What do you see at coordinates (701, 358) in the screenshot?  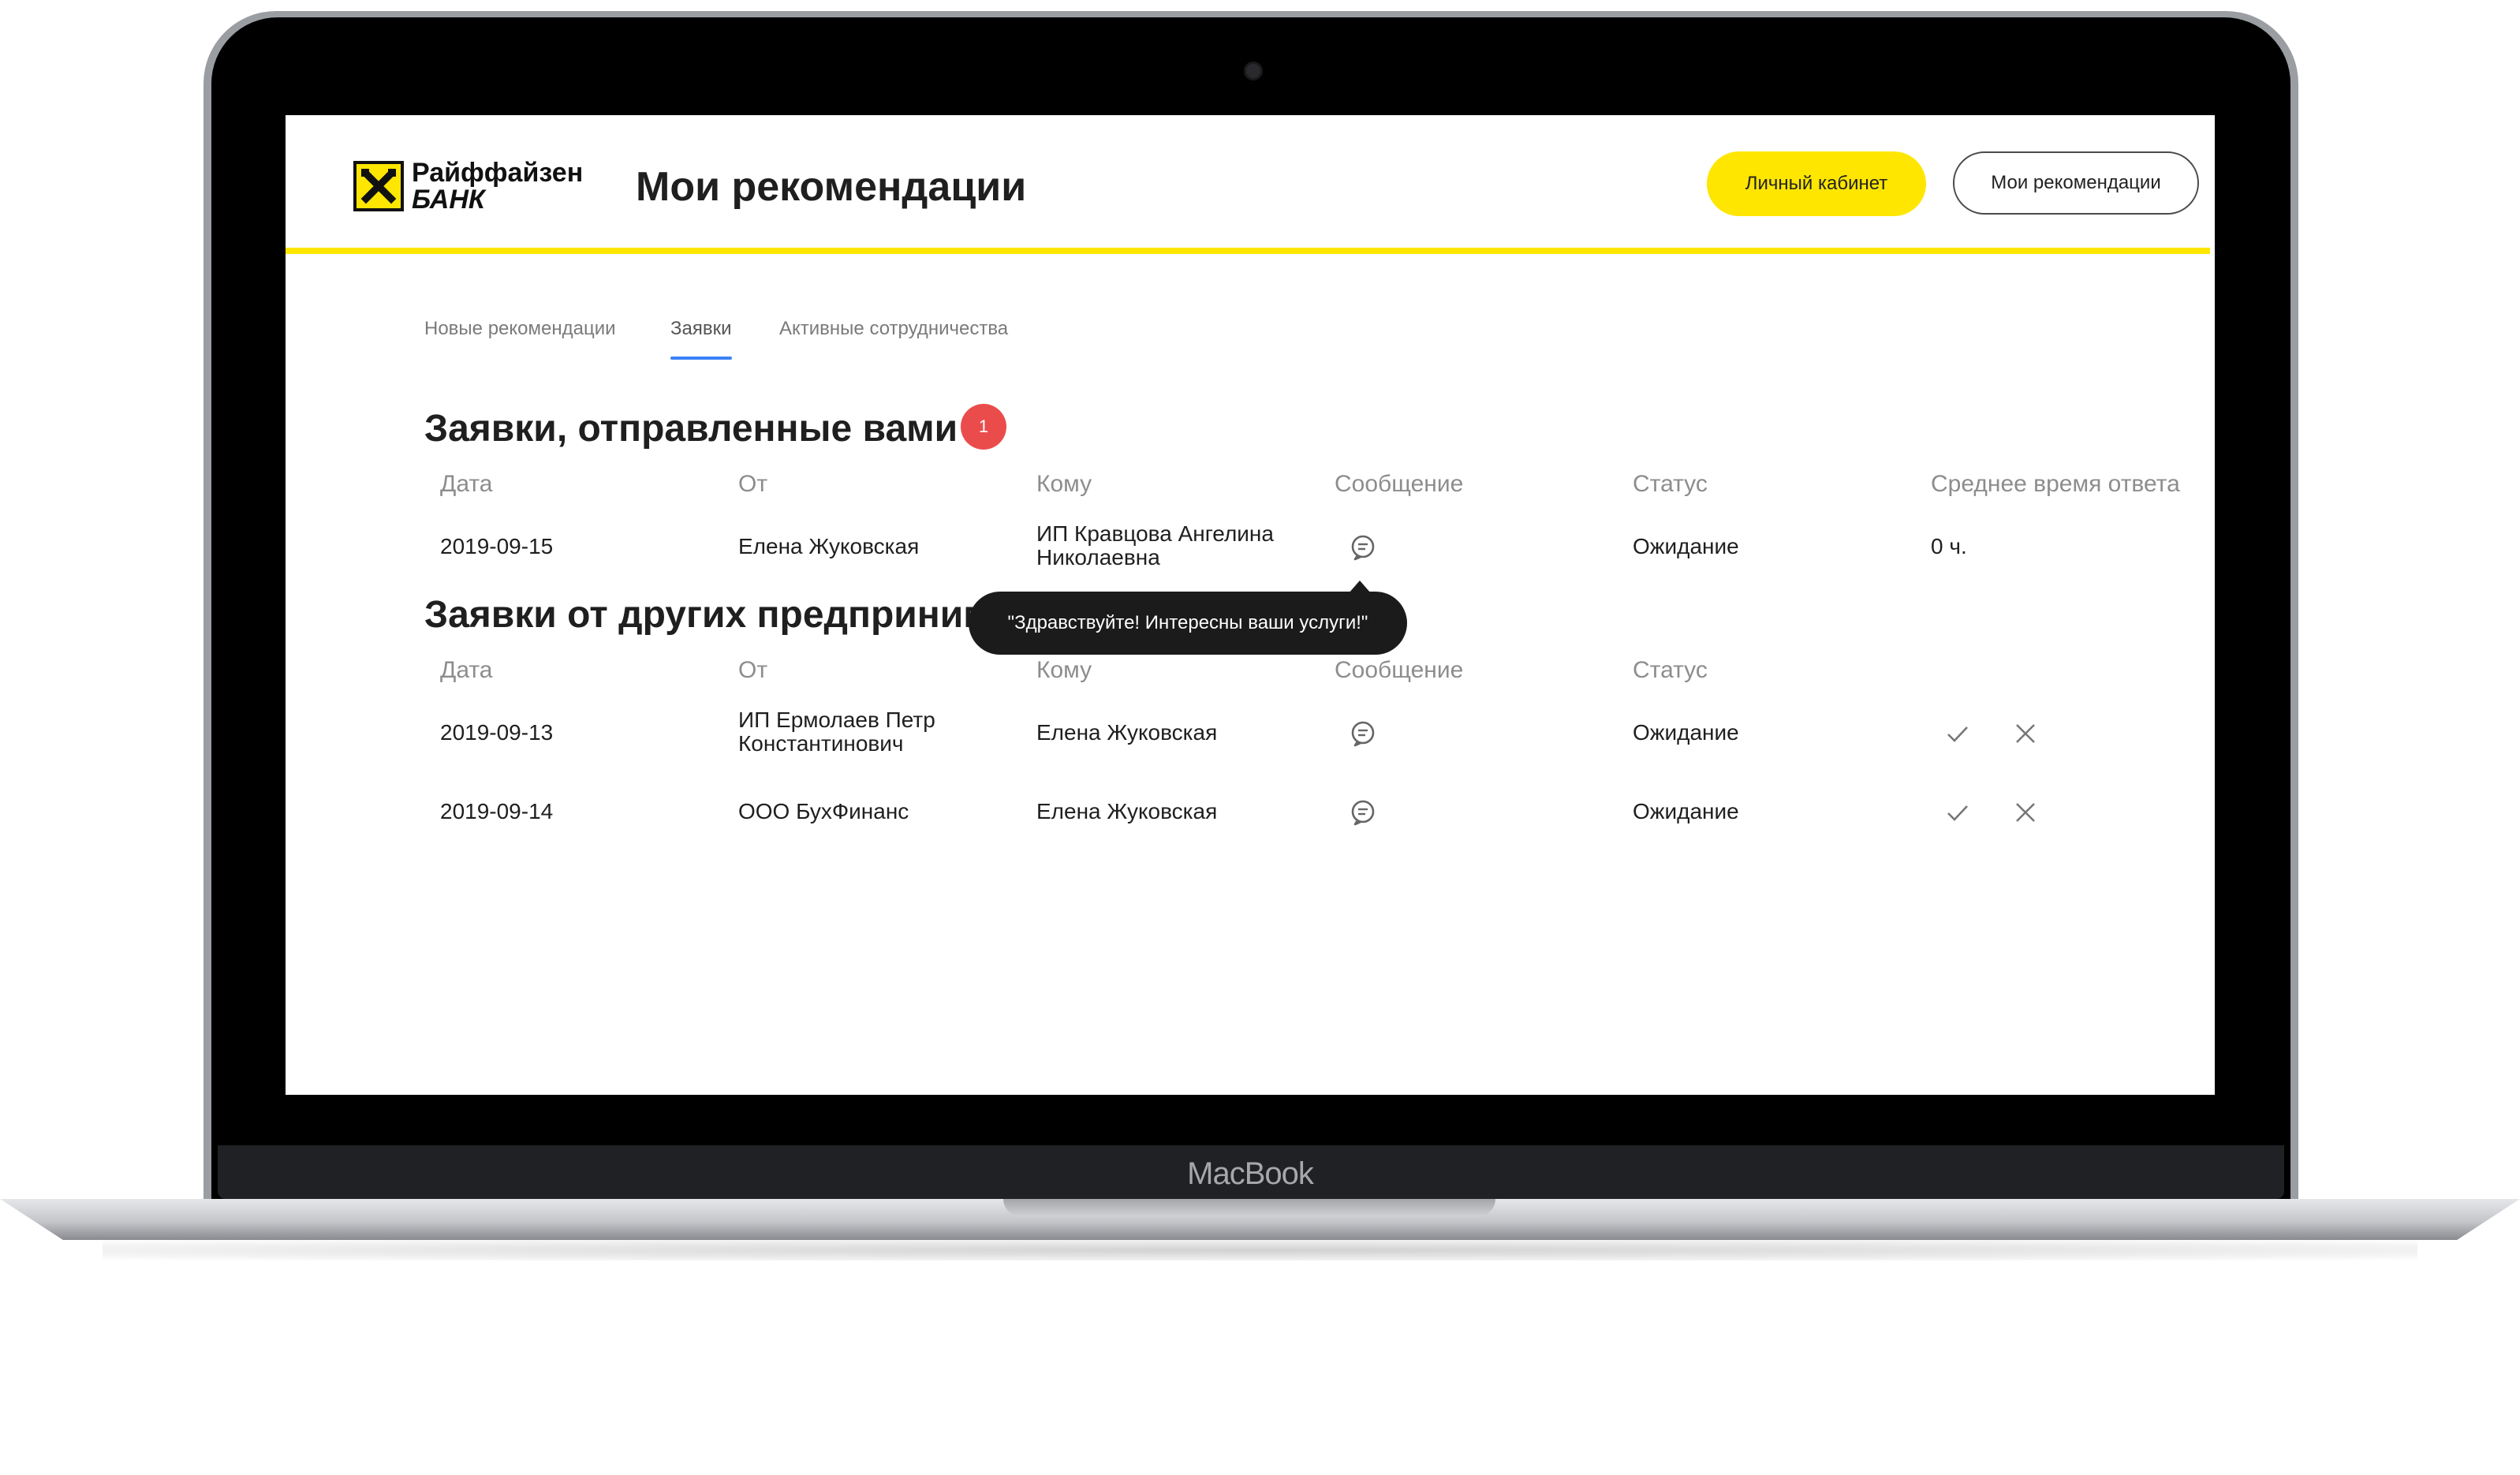 I see `tab-active-indicator` at bounding box center [701, 358].